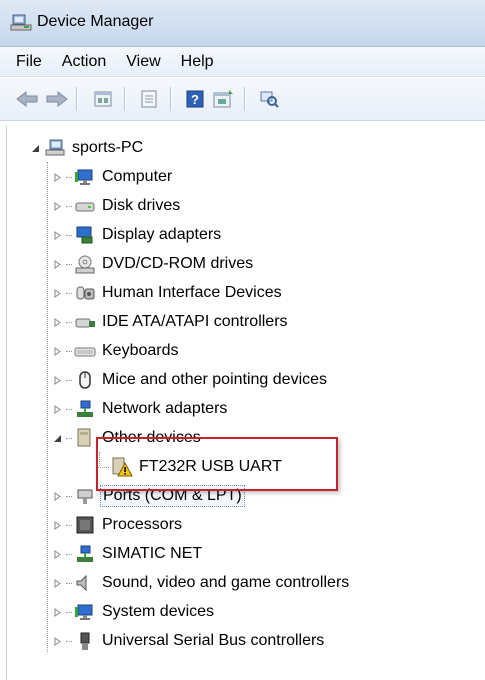 This screenshot has height=680, width=485. I want to click on tree-root-label: sports-PC, so click(108, 147).